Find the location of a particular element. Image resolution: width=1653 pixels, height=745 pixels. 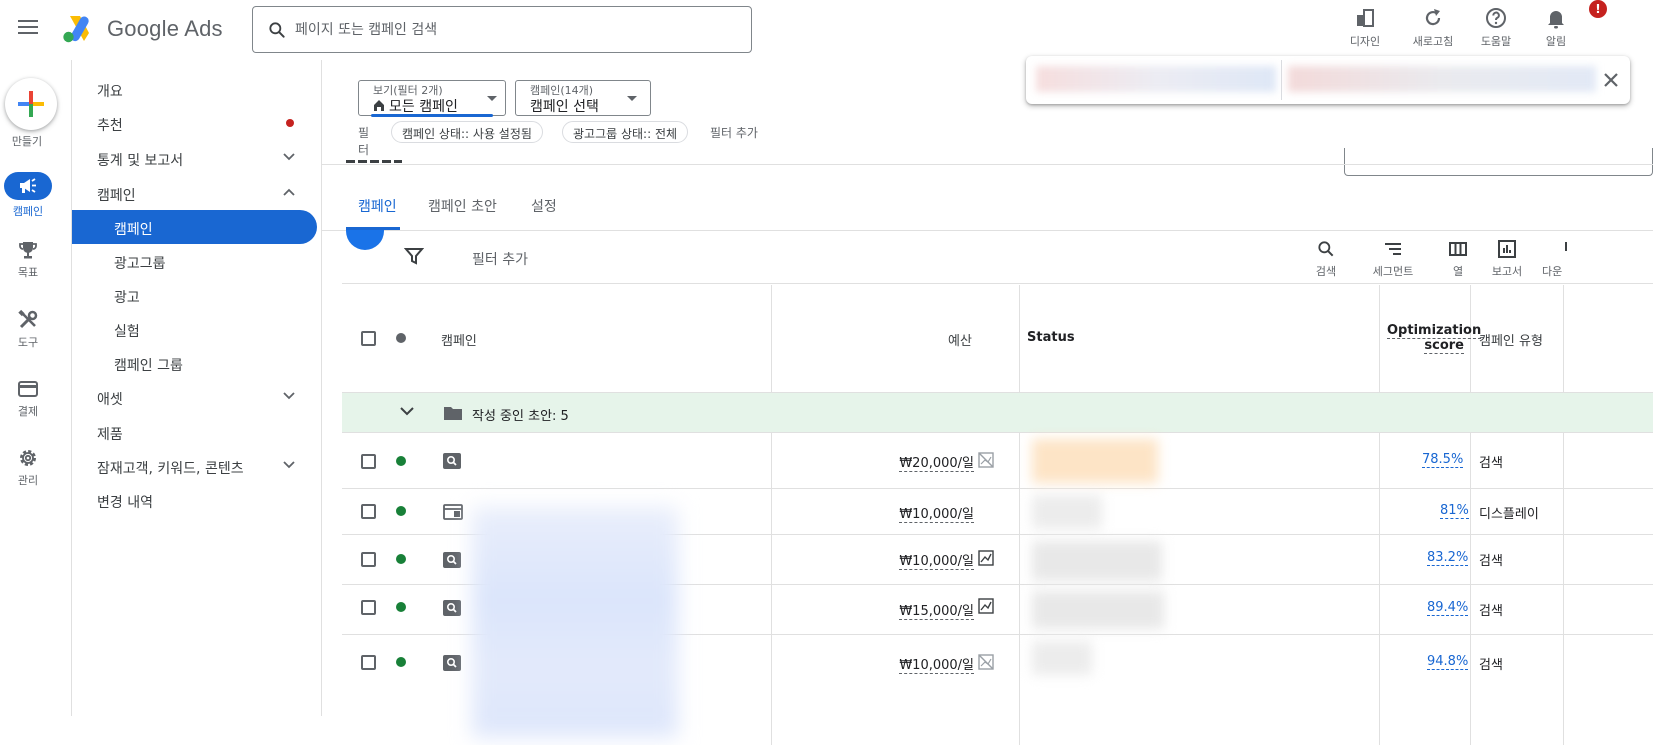

table-row: ₩20,000/일 78.5% 검색 is located at coordinates (997, 461).